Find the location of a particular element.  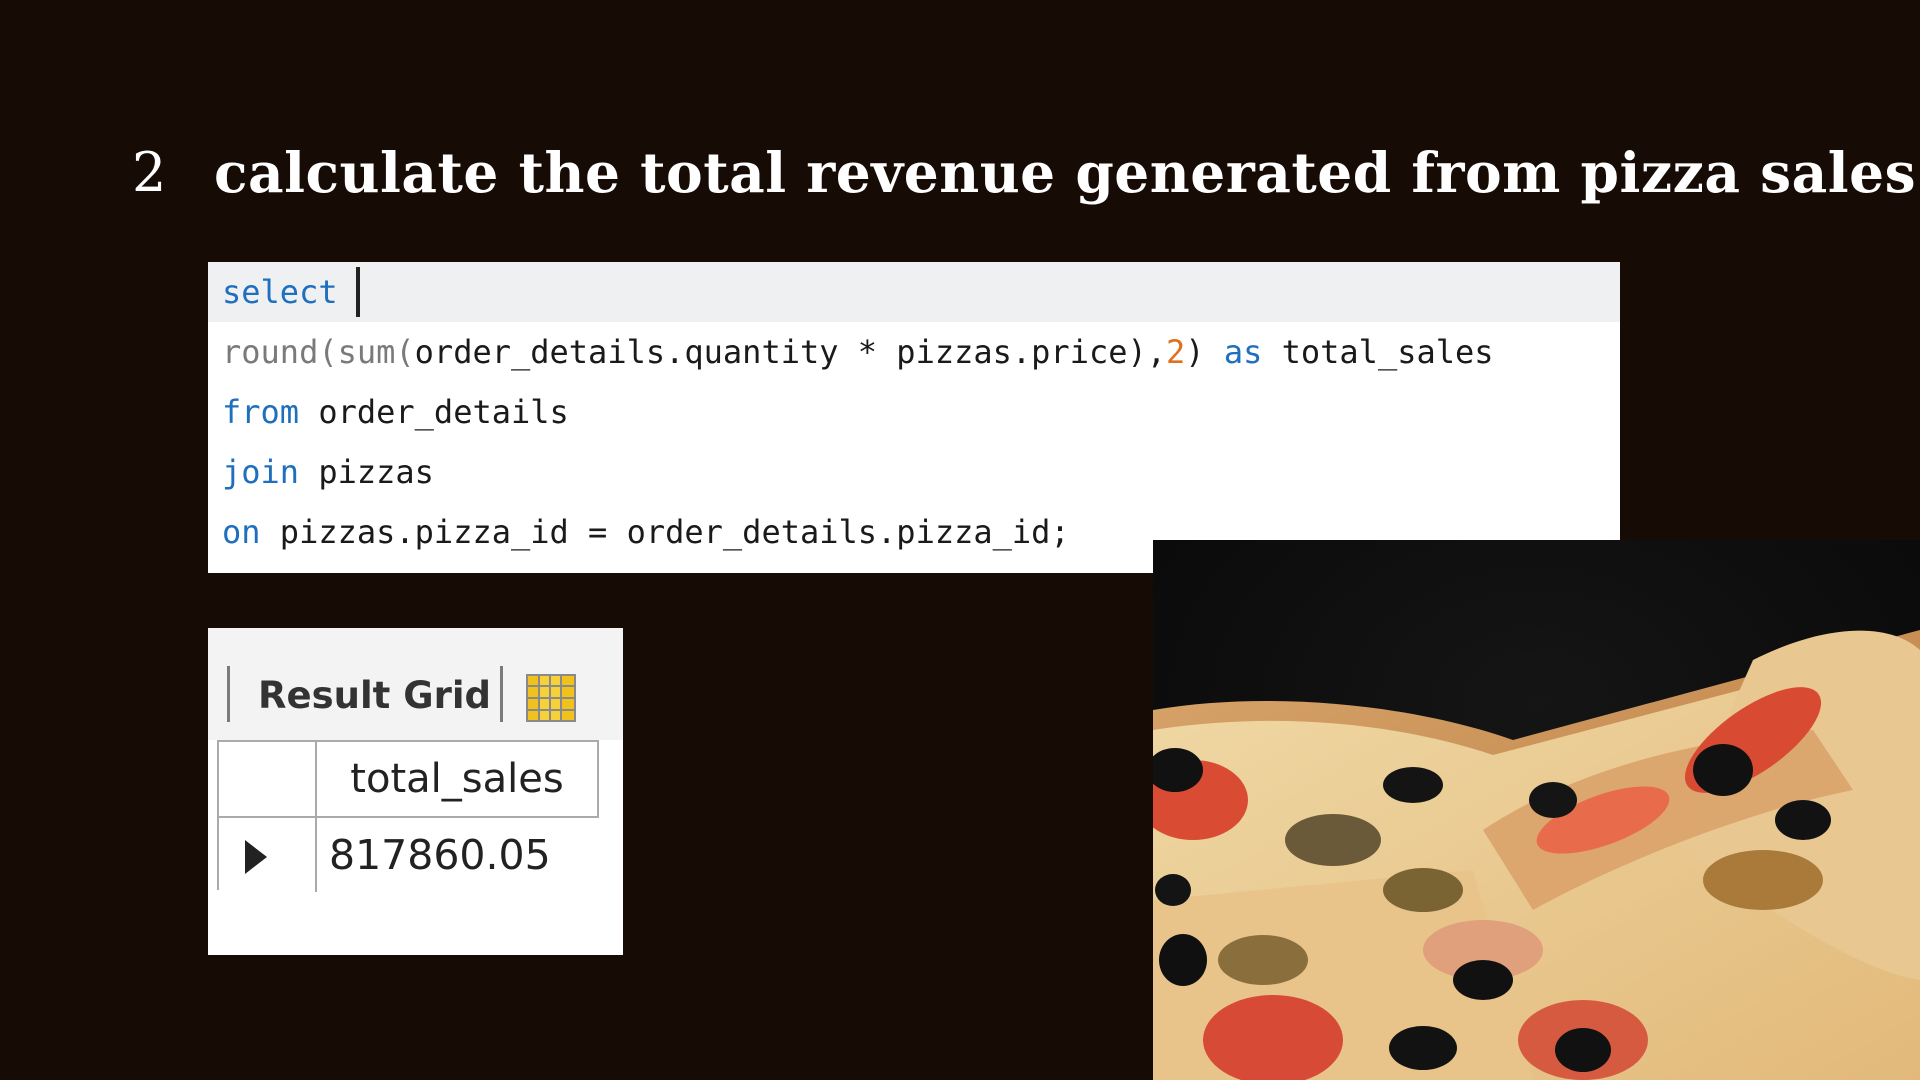

function-sum: sum( is located at coordinates (376, 352).